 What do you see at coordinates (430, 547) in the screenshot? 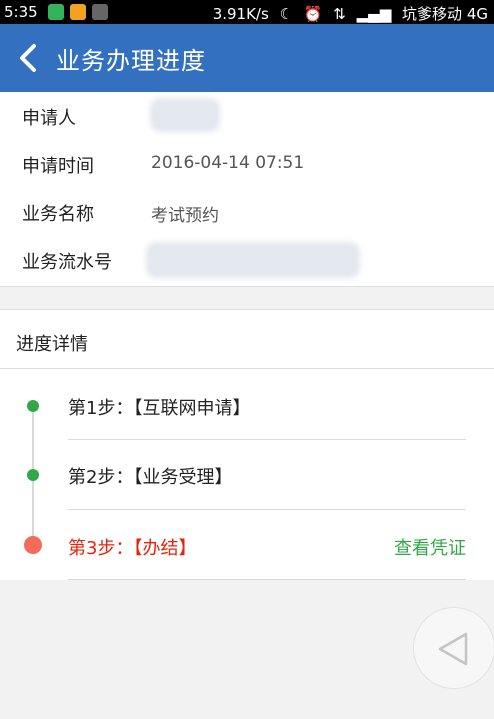
I see `view-voucher-link: 查看凭证` at bounding box center [430, 547].